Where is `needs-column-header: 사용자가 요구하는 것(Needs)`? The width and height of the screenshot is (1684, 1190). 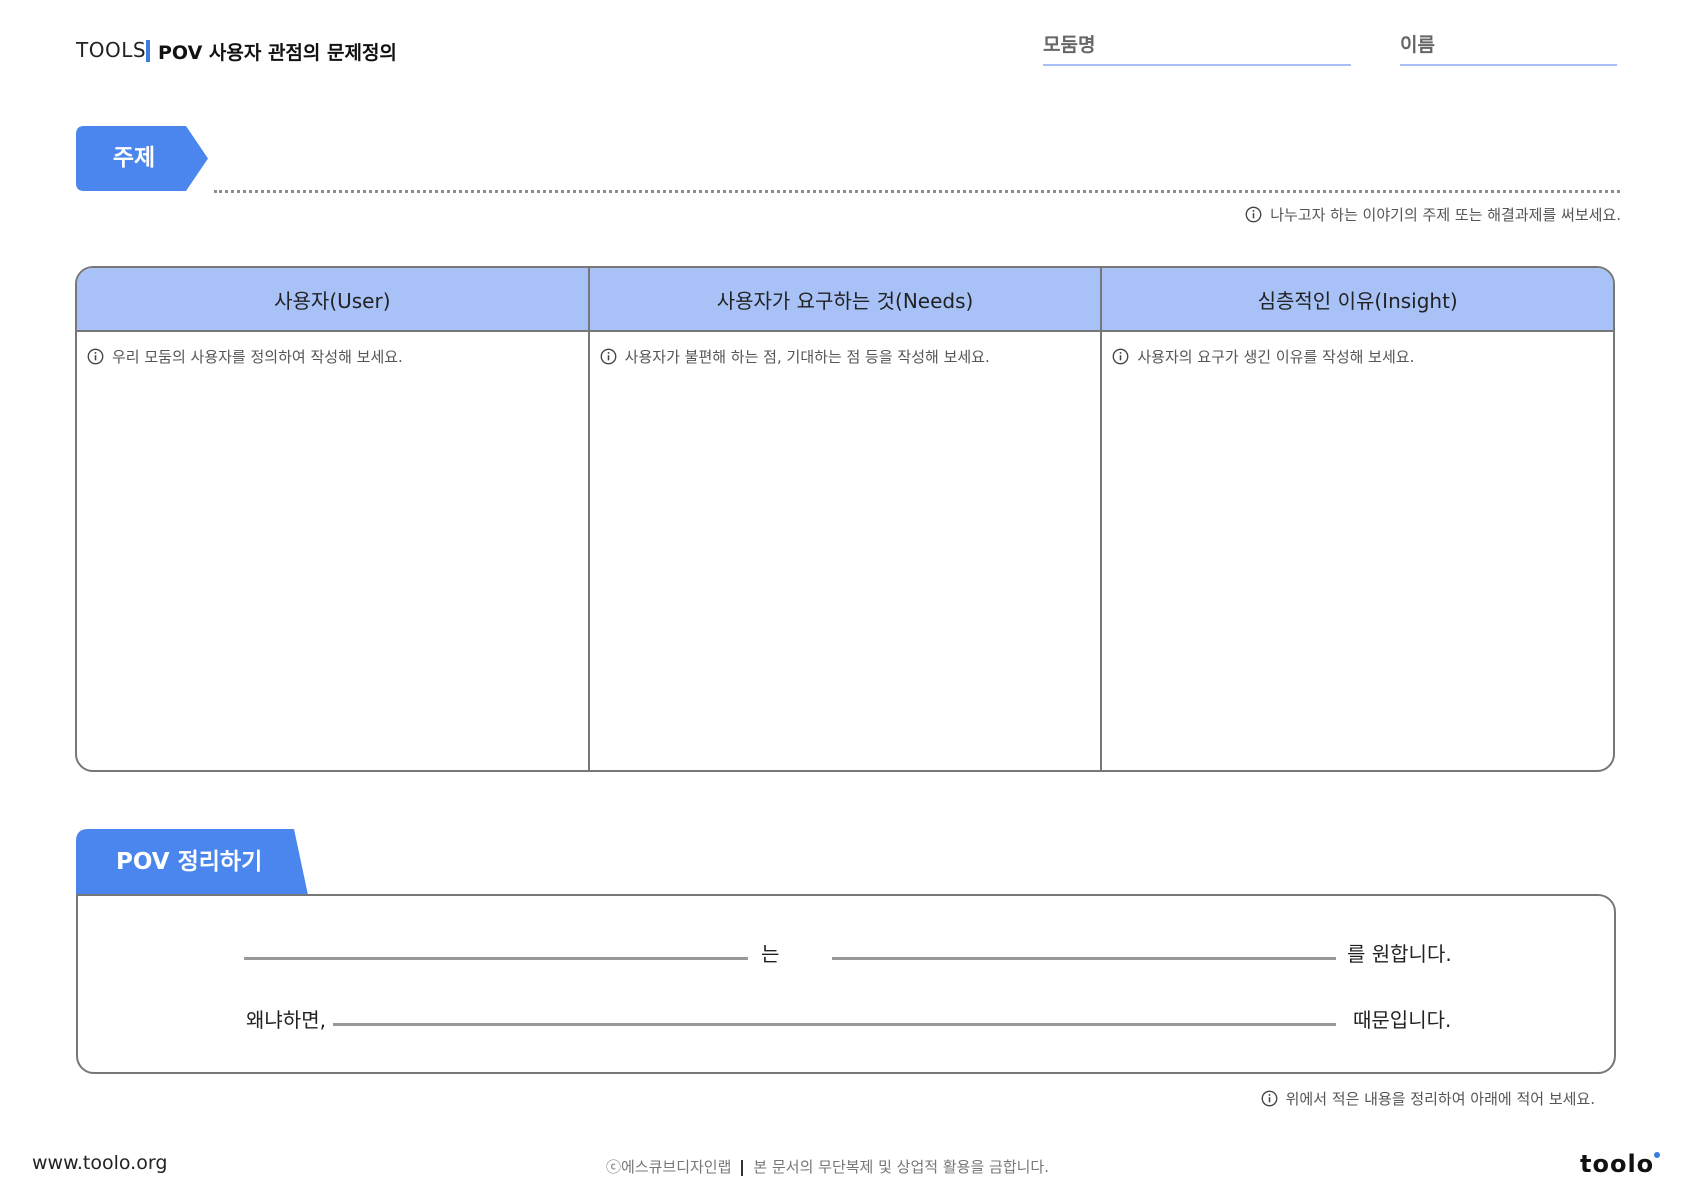
needs-column-header: 사용자가 요구하는 것(Needs) is located at coordinates (845, 300).